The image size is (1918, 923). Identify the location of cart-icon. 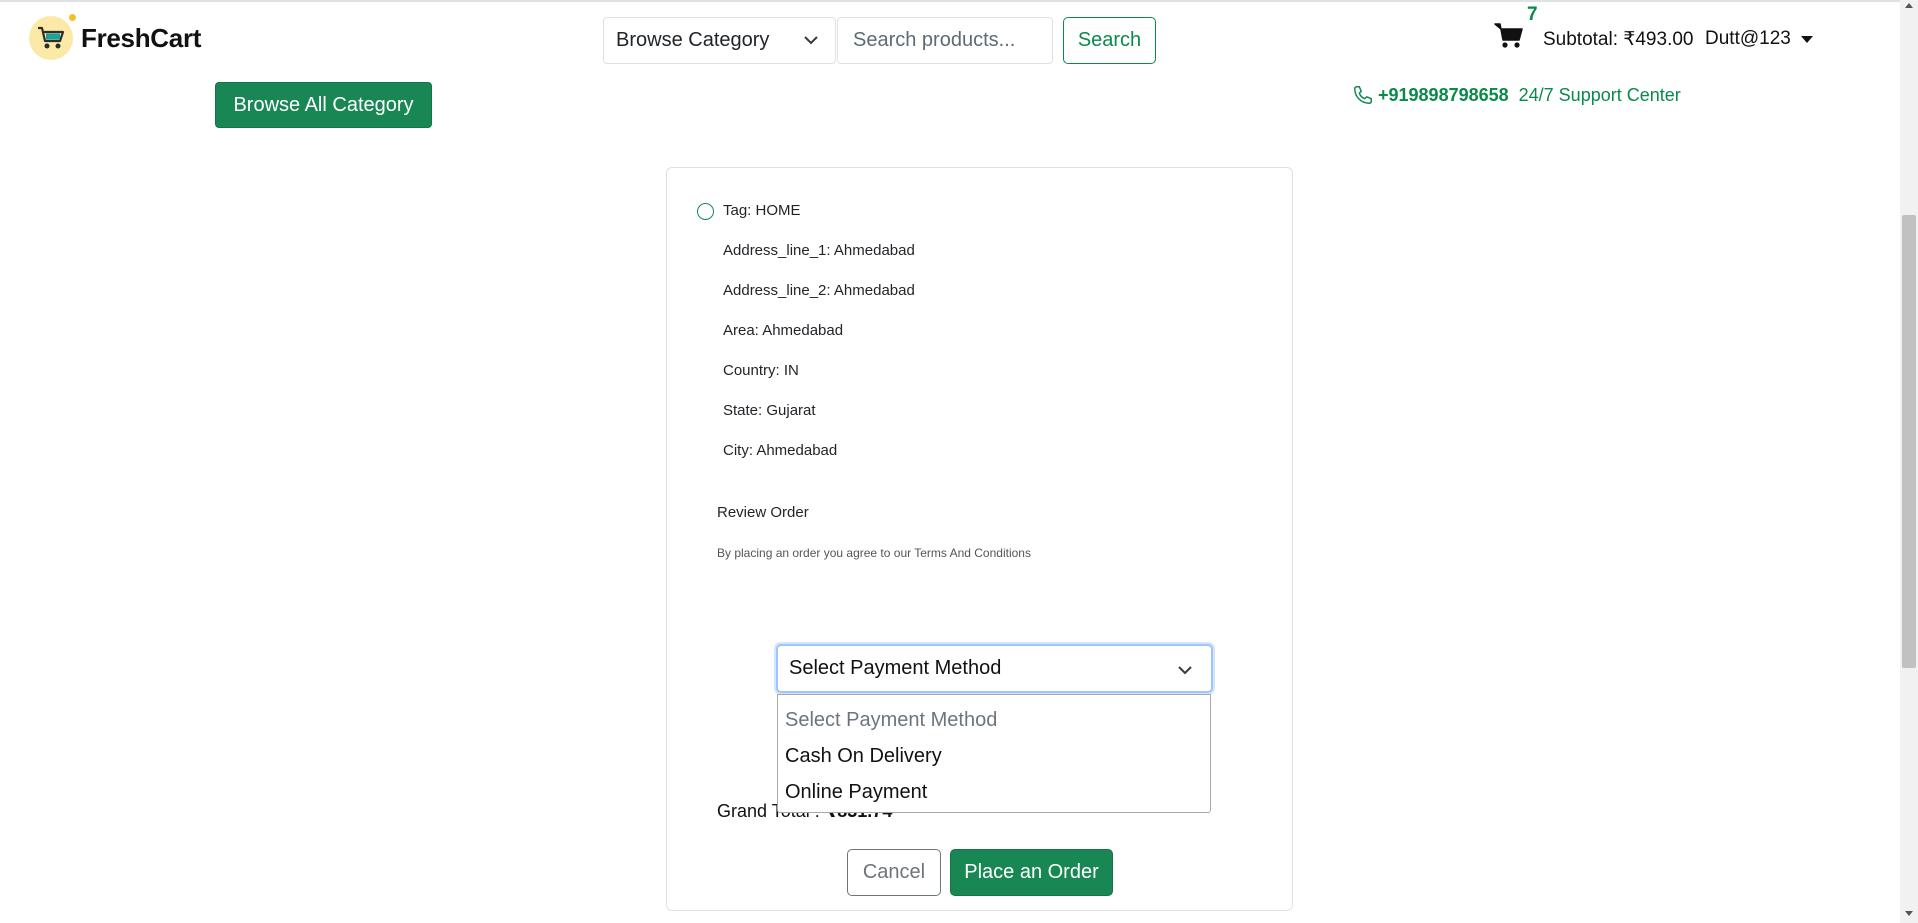
(1509, 38).